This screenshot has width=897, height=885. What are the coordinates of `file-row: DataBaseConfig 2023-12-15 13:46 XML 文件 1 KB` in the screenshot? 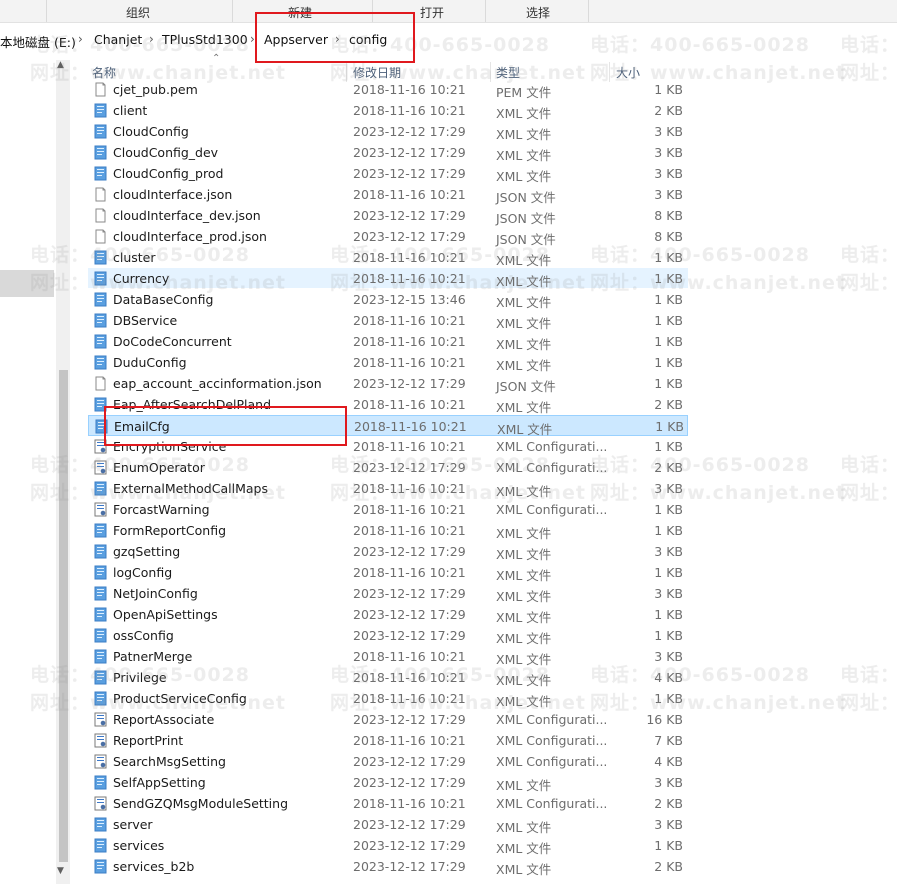 It's located at (388, 299).